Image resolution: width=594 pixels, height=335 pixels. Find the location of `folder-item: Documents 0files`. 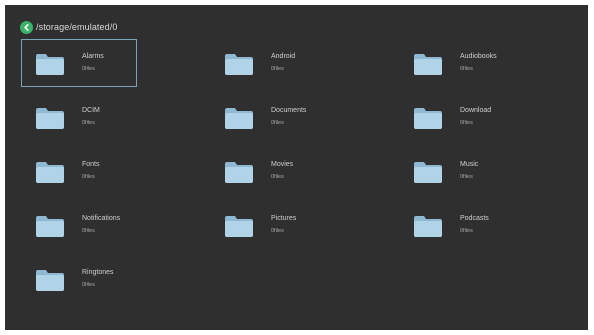

folder-item: Documents 0files is located at coordinates (268, 117).